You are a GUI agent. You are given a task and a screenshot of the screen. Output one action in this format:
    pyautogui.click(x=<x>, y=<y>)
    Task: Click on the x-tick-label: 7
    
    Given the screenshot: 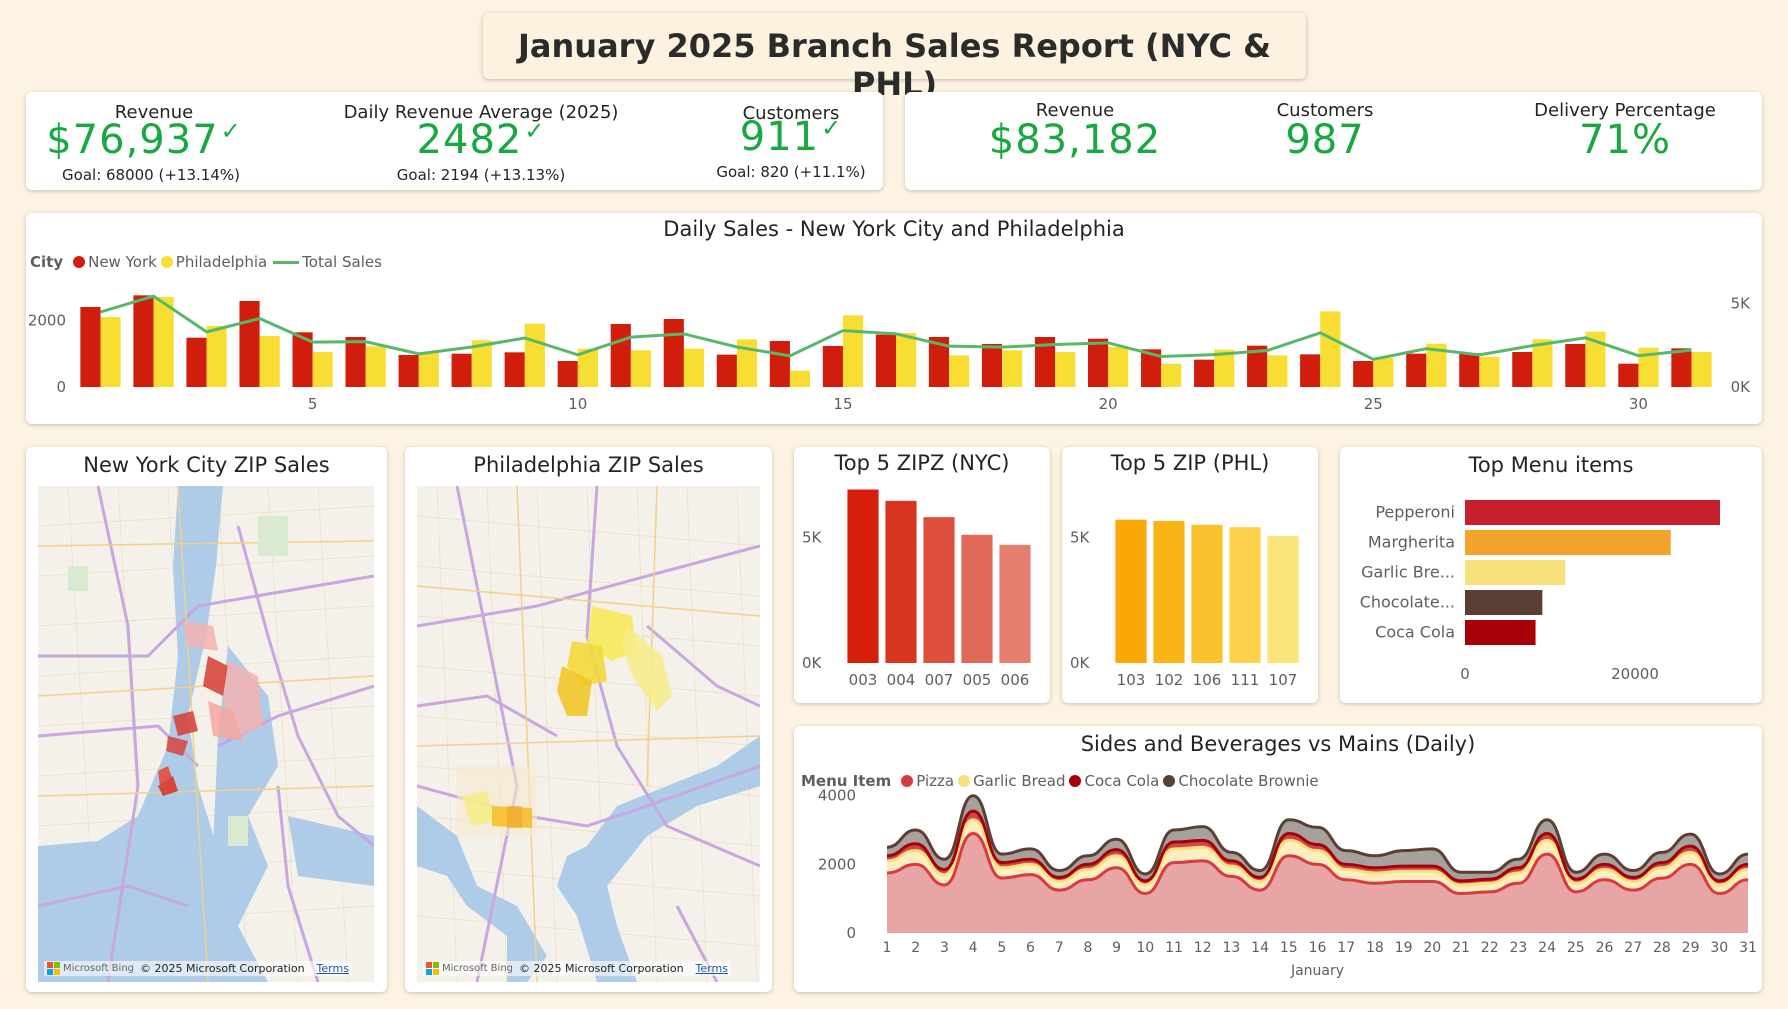 What is the action you would take?
    pyautogui.click(x=1059, y=948)
    